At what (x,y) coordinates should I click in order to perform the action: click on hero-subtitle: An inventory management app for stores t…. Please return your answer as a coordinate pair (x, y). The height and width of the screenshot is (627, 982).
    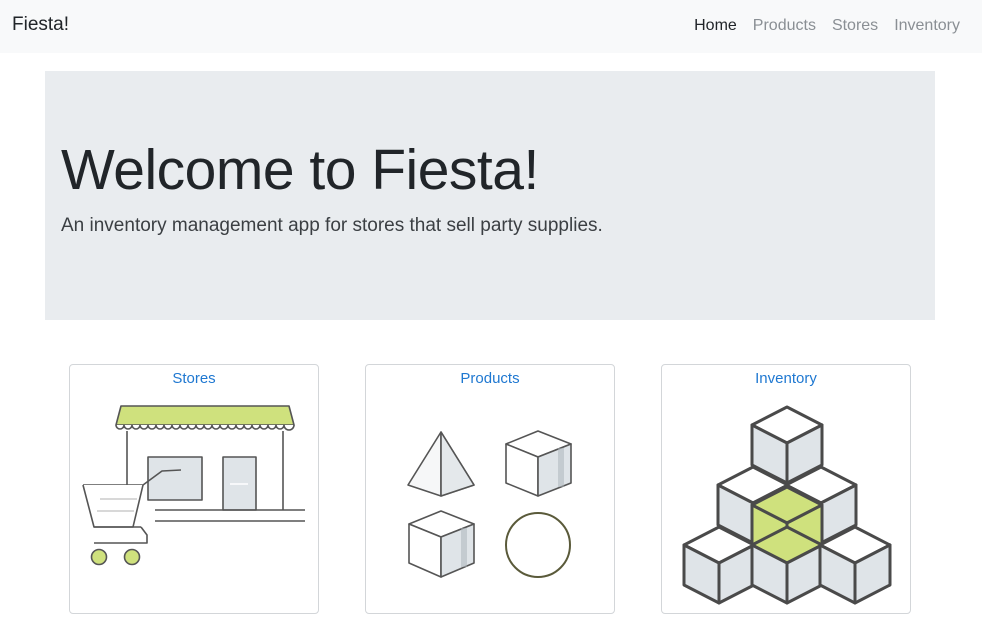
    Looking at the image, I should click on (332, 225).